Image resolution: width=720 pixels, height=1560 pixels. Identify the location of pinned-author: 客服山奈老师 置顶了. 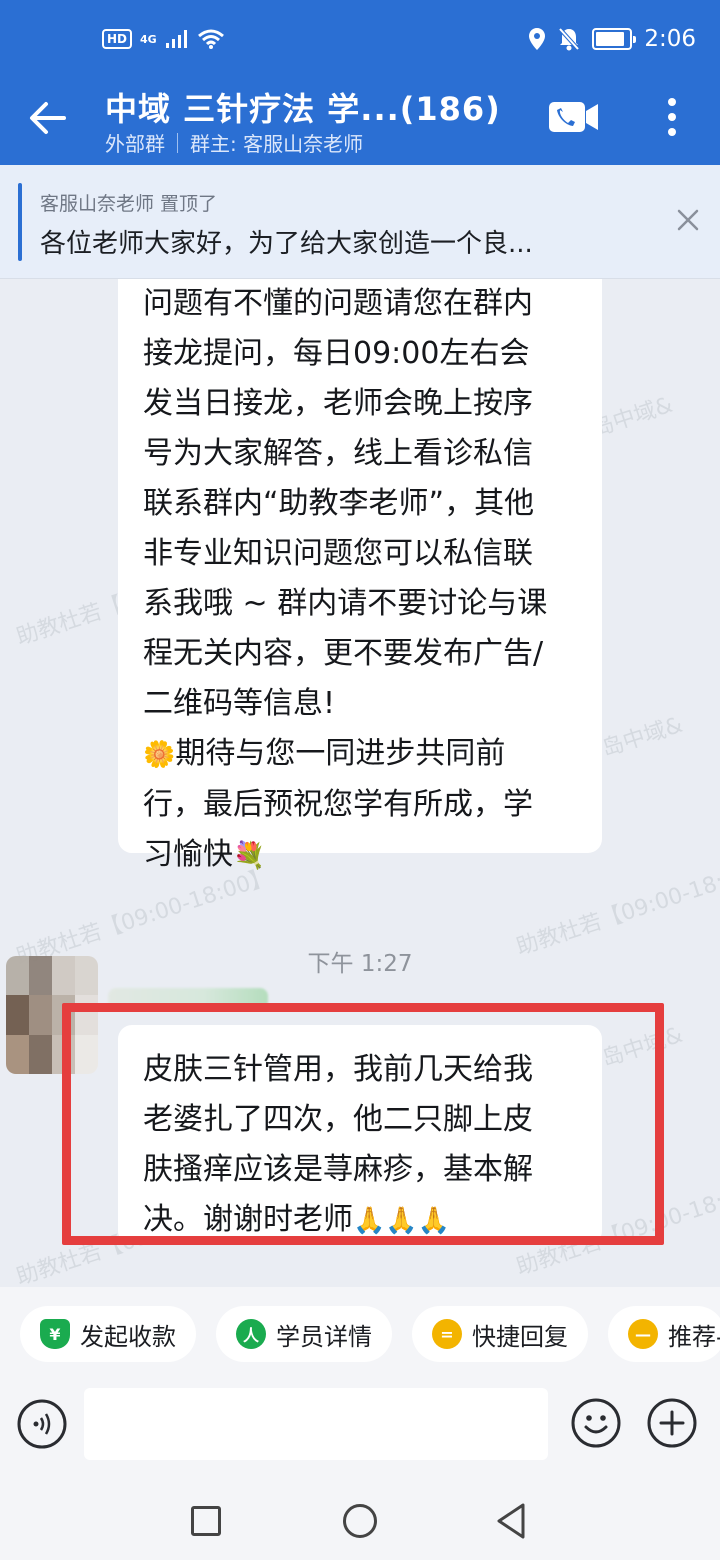
(129, 204).